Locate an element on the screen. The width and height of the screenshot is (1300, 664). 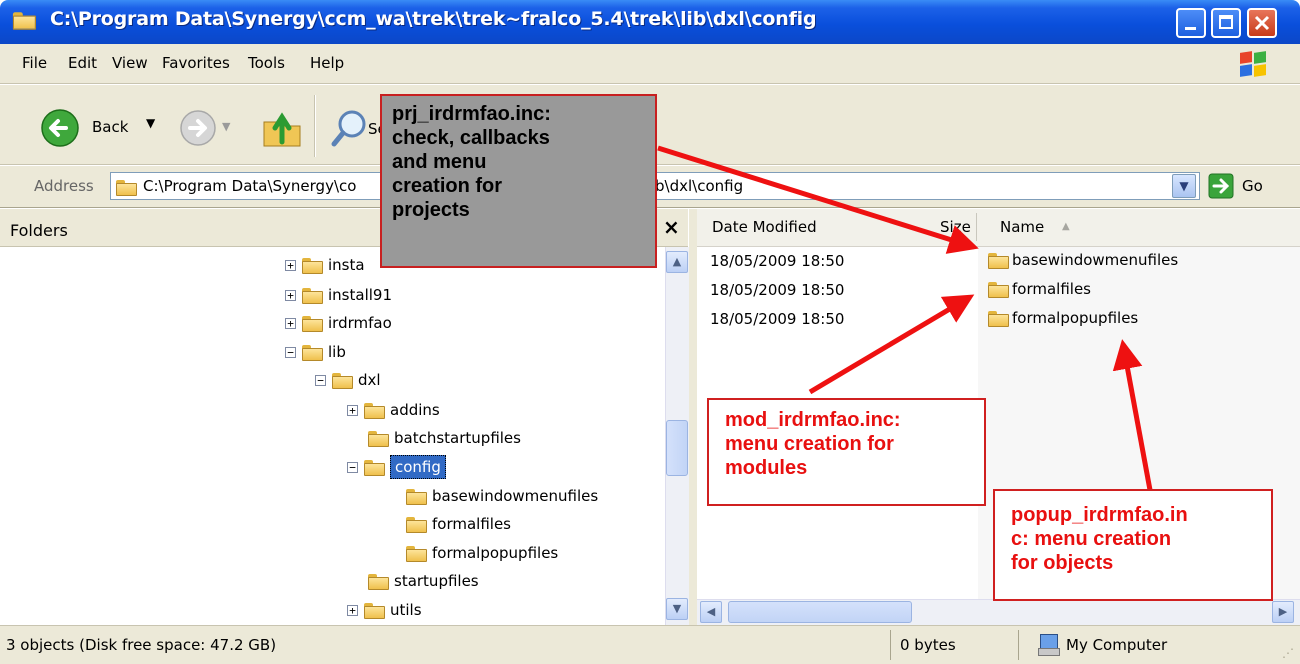
file-name: formalpopupfiles is located at coordinates (1075, 318).